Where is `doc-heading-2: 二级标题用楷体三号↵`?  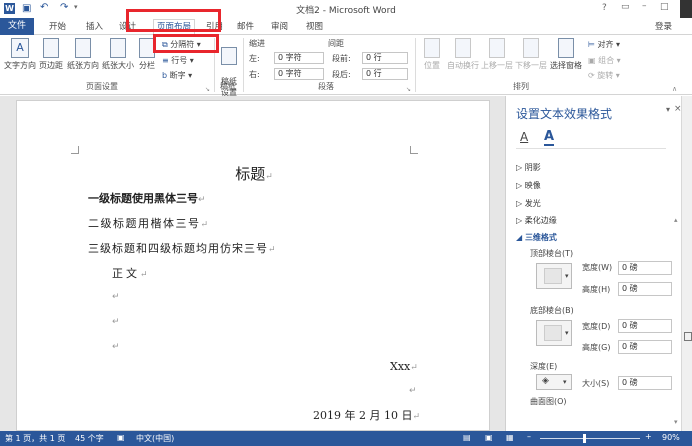 doc-heading-2: 二级标题用楷体三号↵ is located at coordinates (148, 223).